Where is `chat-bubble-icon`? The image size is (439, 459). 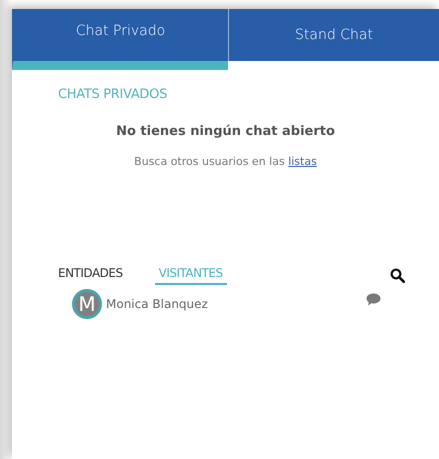
chat-bubble-icon is located at coordinates (373, 299).